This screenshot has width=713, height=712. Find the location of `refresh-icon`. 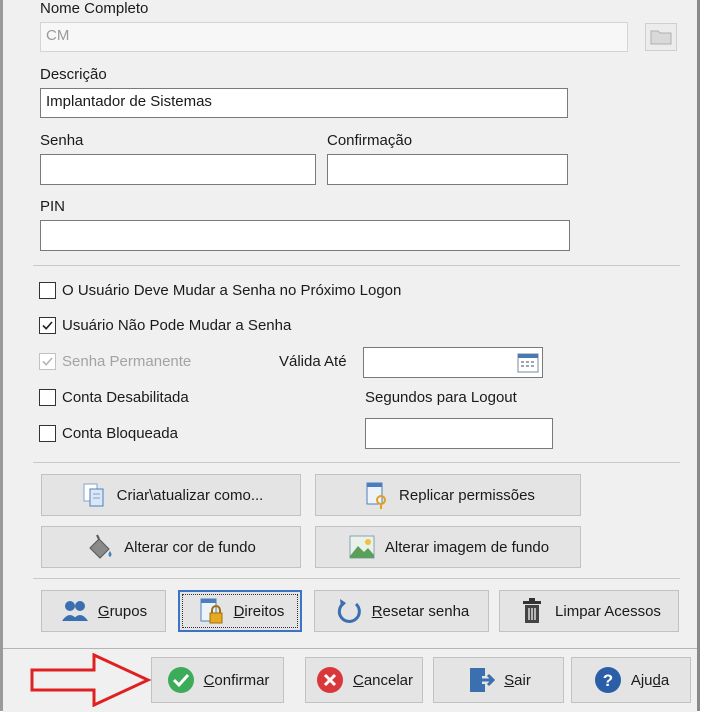

refresh-icon is located at coordinates (349, 611).